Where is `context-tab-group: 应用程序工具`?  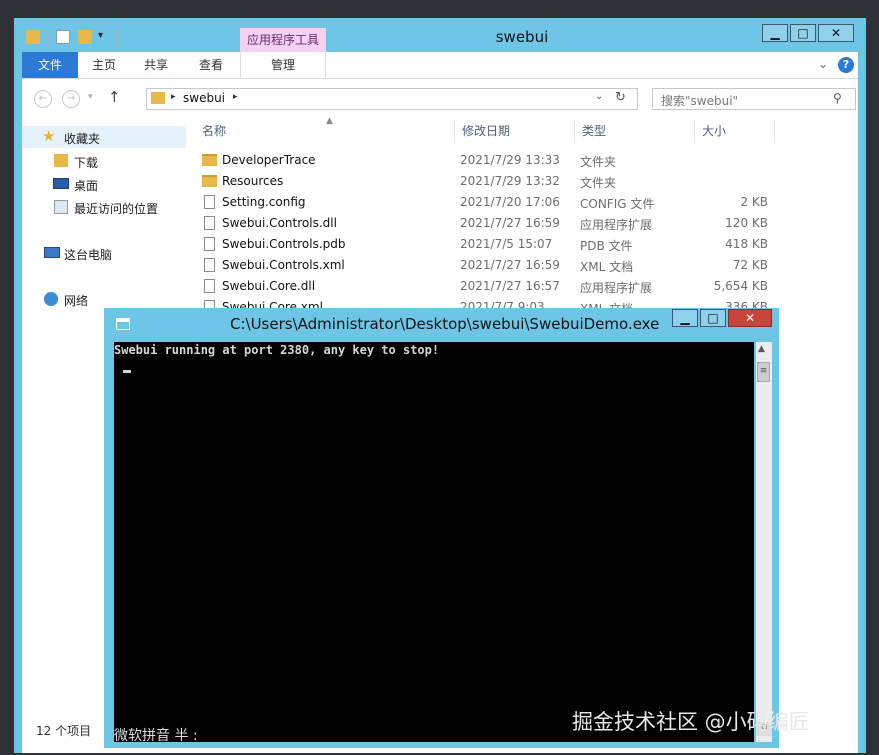
context-tab-group: 应用程序工具 is located at coordinates (283, 40).